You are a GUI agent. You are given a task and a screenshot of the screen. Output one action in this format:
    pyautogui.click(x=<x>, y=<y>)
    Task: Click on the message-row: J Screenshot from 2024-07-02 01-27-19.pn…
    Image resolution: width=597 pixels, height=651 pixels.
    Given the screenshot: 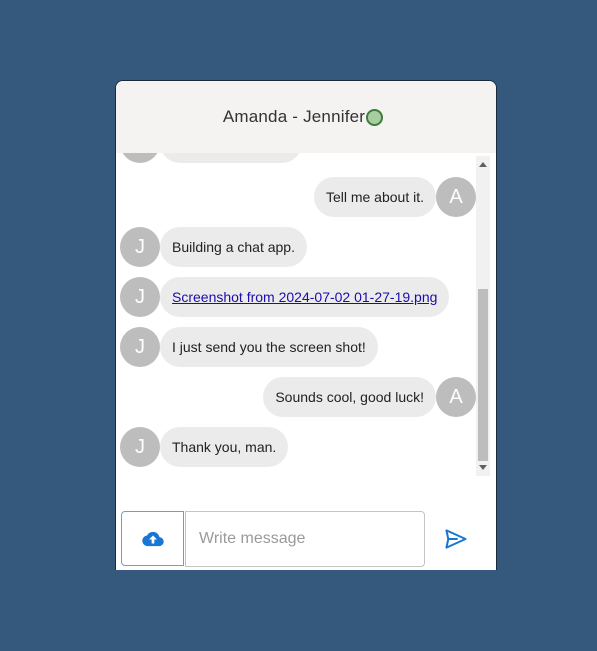 What is the action you would take?
    pyautogui.click(x=296, y=297)
    